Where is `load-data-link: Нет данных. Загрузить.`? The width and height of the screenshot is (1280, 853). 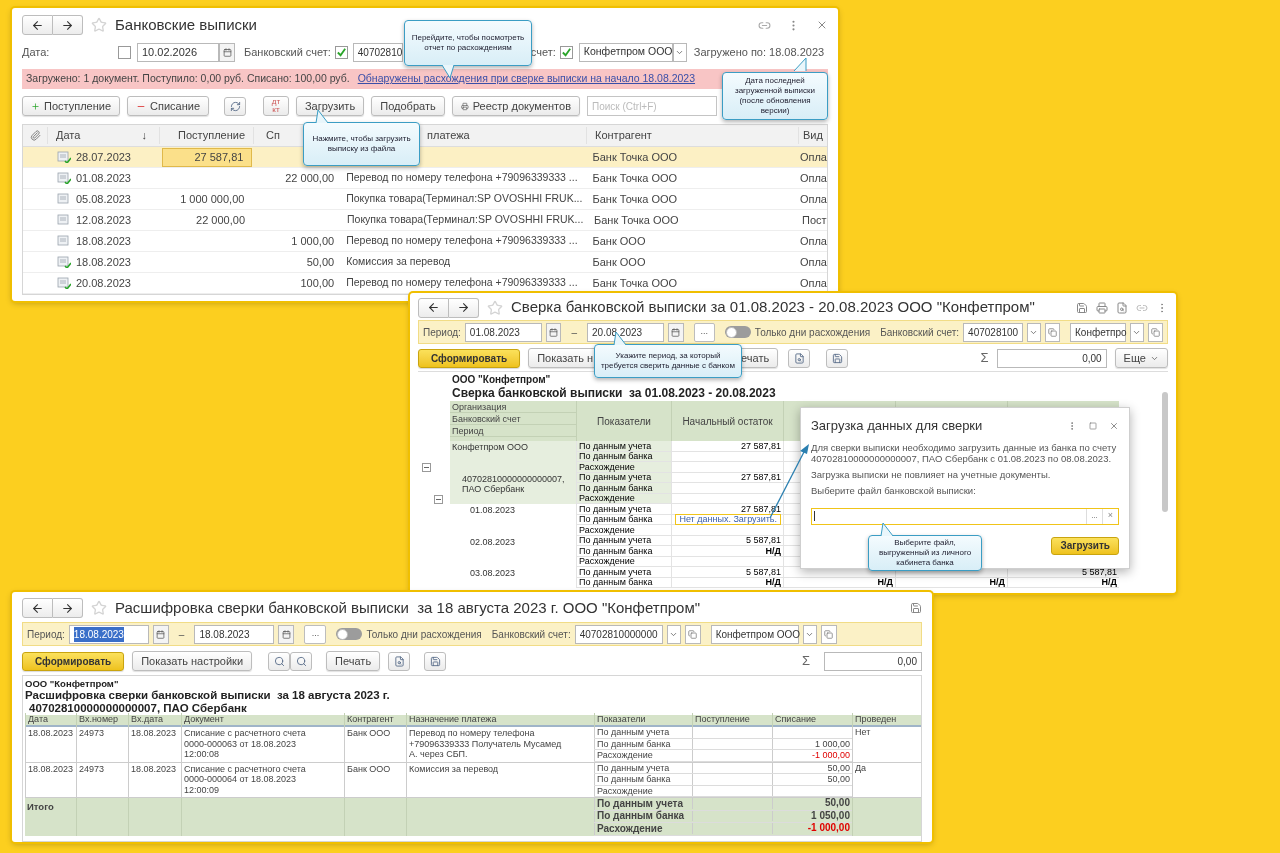 load-data-link: Нет данных. Загрузить. is located at coordinates (728, 519).